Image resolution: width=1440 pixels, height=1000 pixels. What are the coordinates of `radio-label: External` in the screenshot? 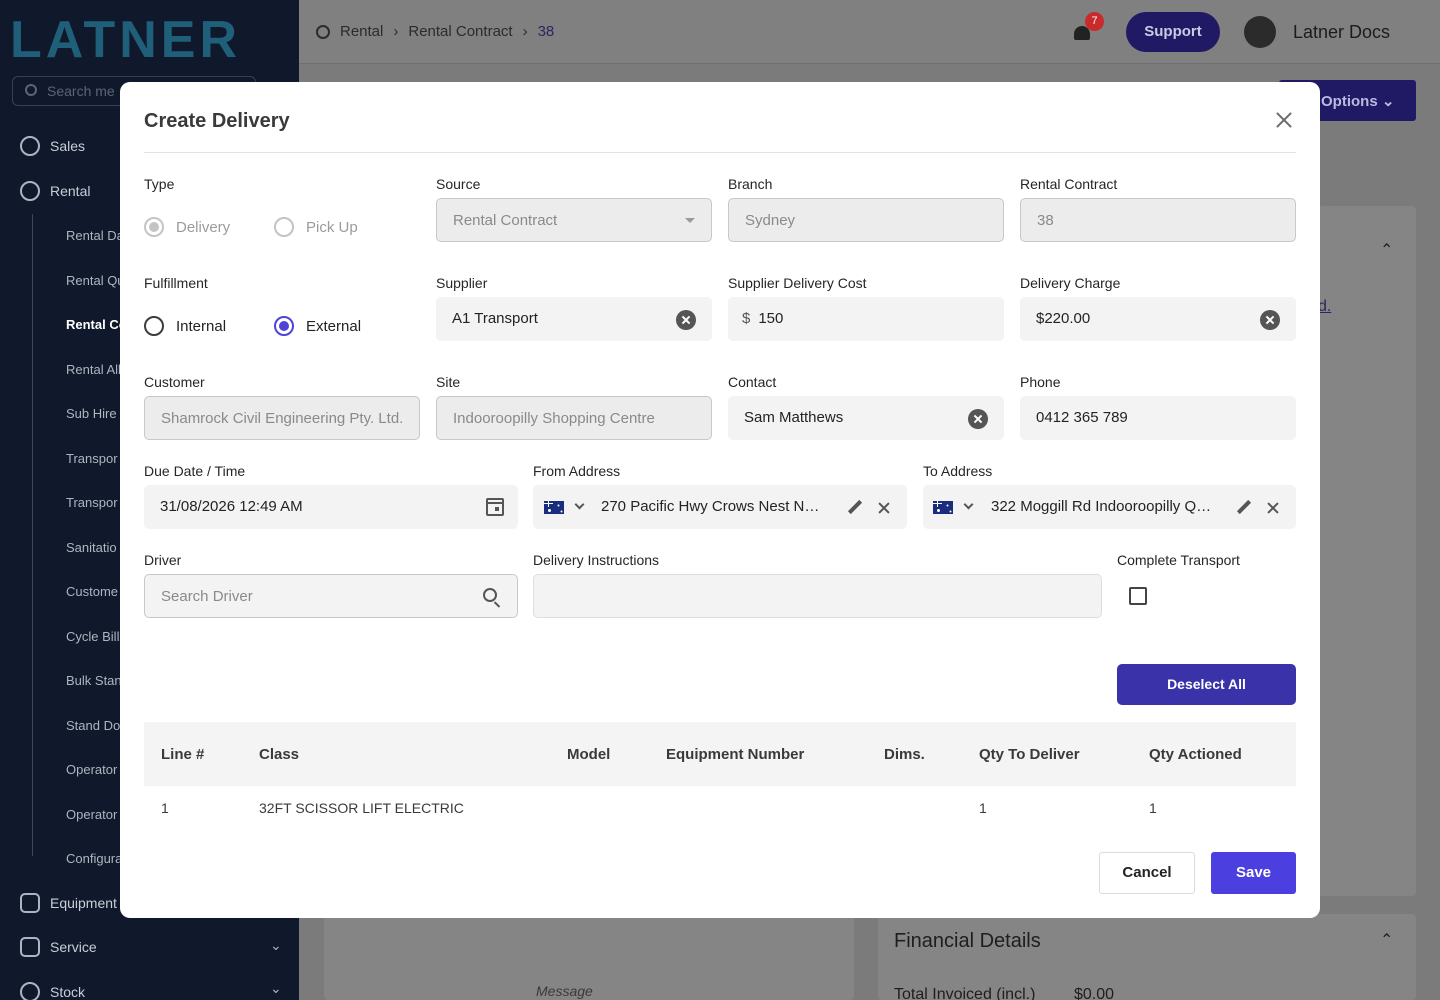 It's located at (334, 326).